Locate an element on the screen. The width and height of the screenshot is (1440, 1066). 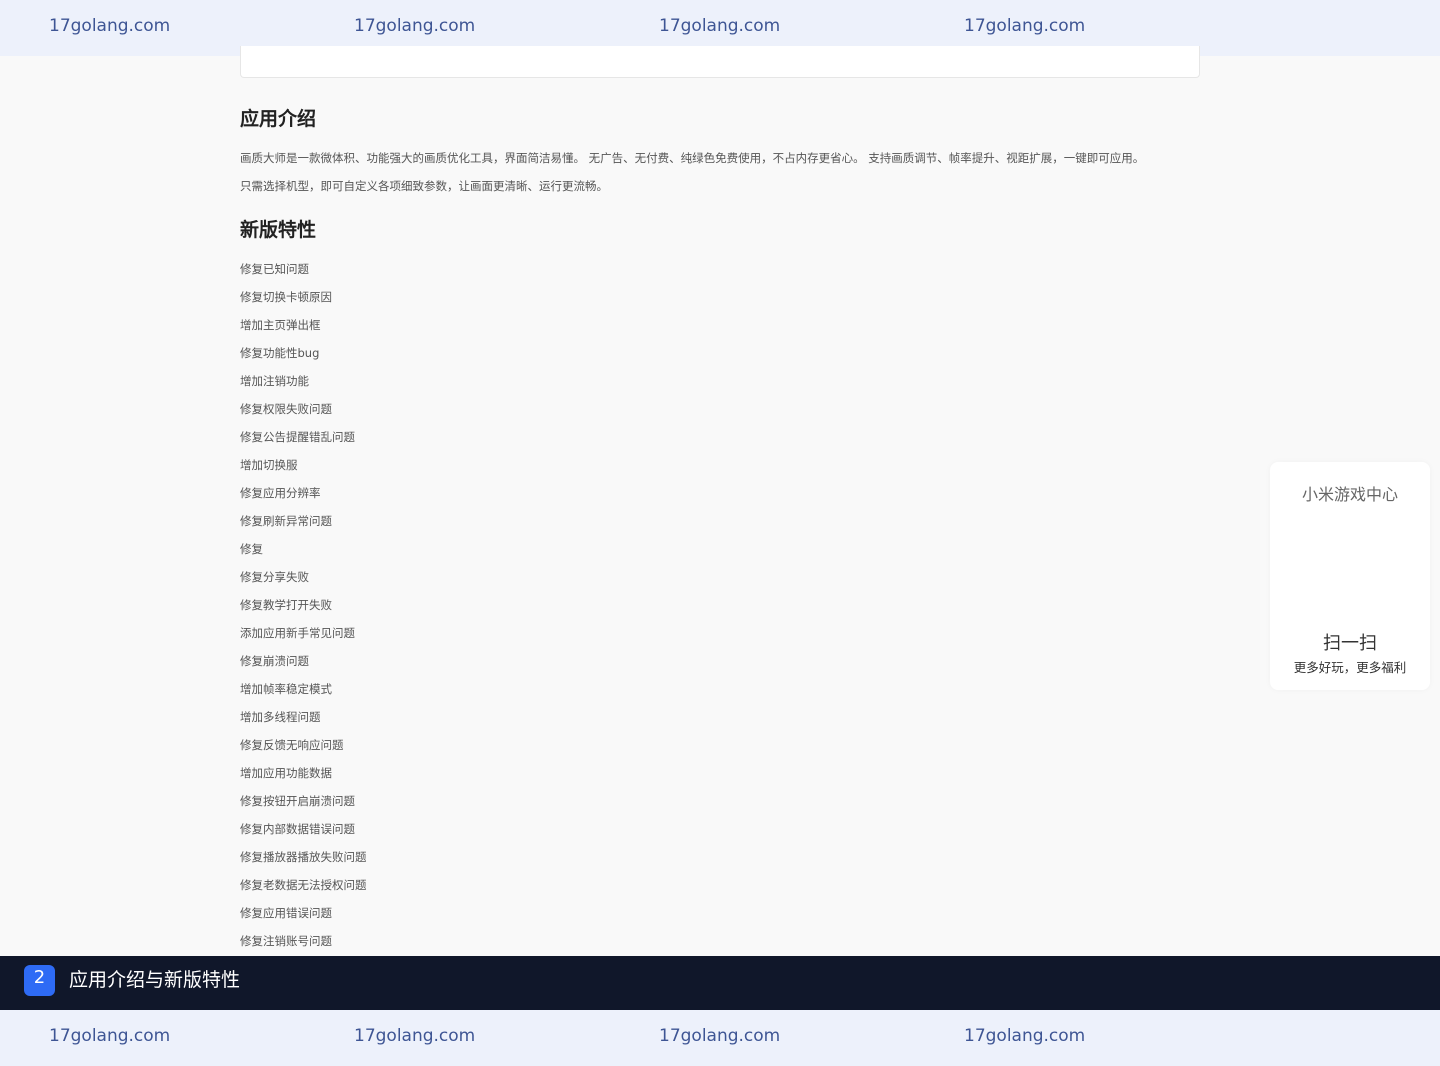
feature-item: 修复应用分辨率 is located at coordinates (280, 493).